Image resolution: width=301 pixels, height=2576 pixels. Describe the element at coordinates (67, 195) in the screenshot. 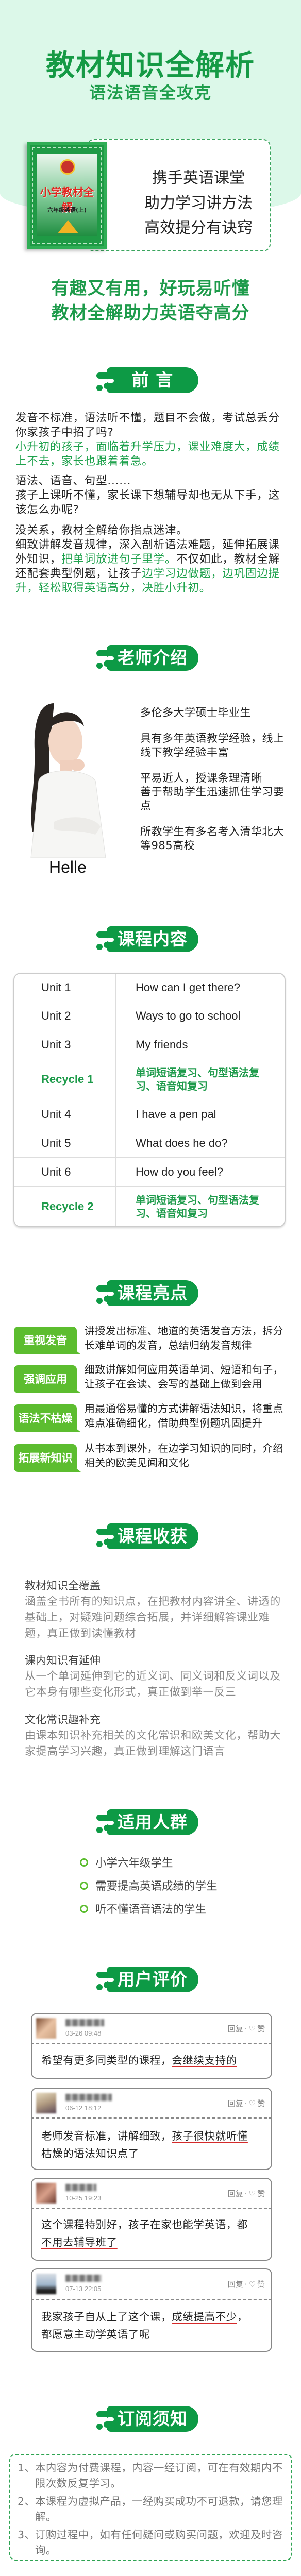

I see `book-cover-image: 小学教材全解 六年级英语(上)` at that location.